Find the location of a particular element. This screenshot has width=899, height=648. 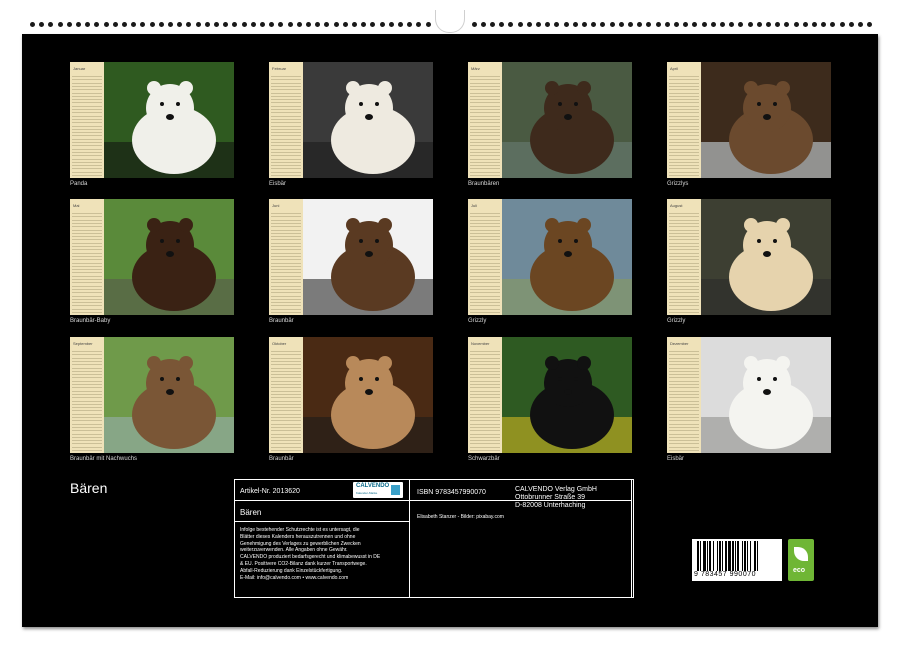

photo-caption: Panda is located at coordinates (78, 184).